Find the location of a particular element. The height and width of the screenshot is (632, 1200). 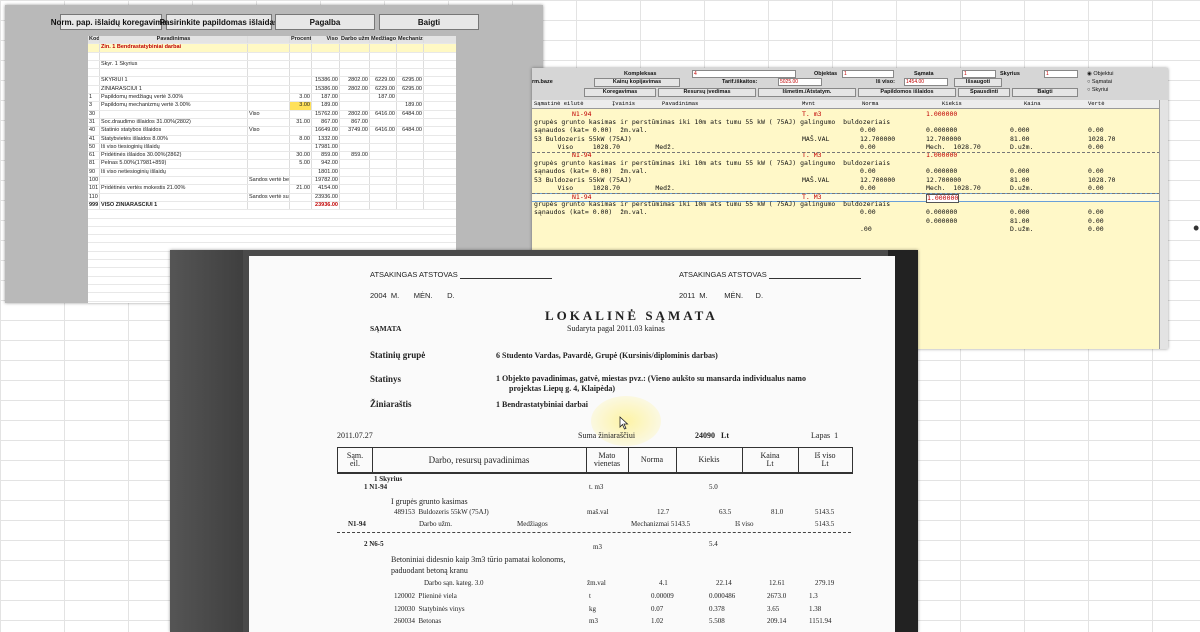

expenses-header-cell: Pavadinimas is located at coordinates (174, 40).